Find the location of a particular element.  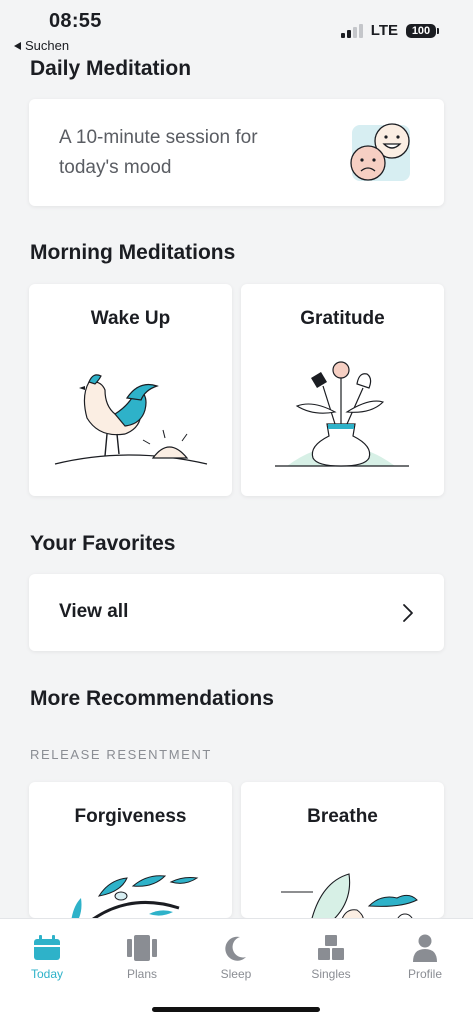

tile-title: Wake Up is located at coordinates (130, 318).